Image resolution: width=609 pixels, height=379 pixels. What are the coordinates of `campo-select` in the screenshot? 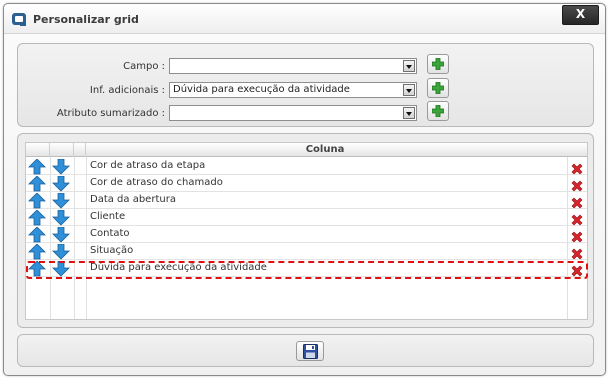 It's located at (293, 66).